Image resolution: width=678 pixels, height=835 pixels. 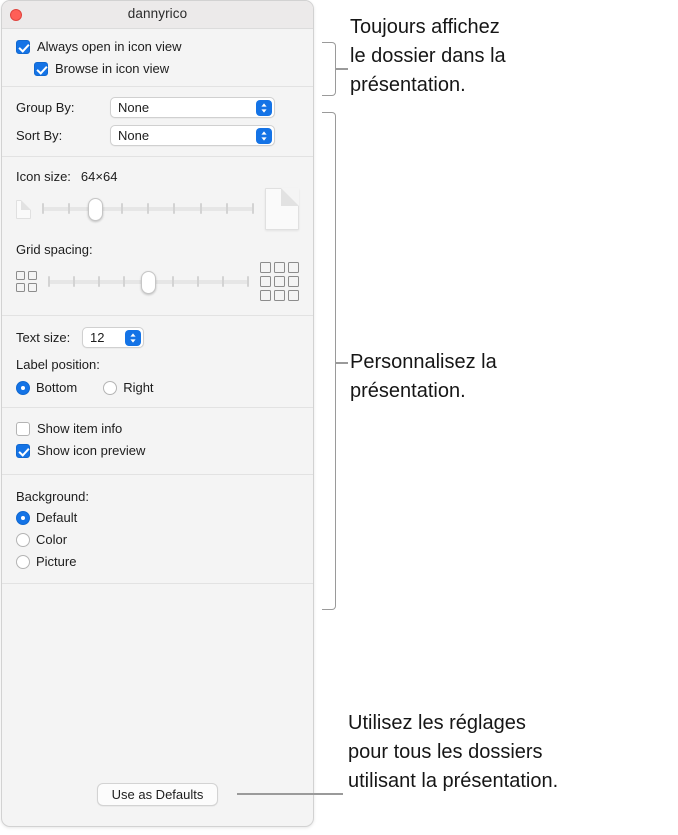 What do you see at coordinates (39, 135) in the screenshot?
I see `label-sort-by: Sort By:` at bounding box center [39, 135].